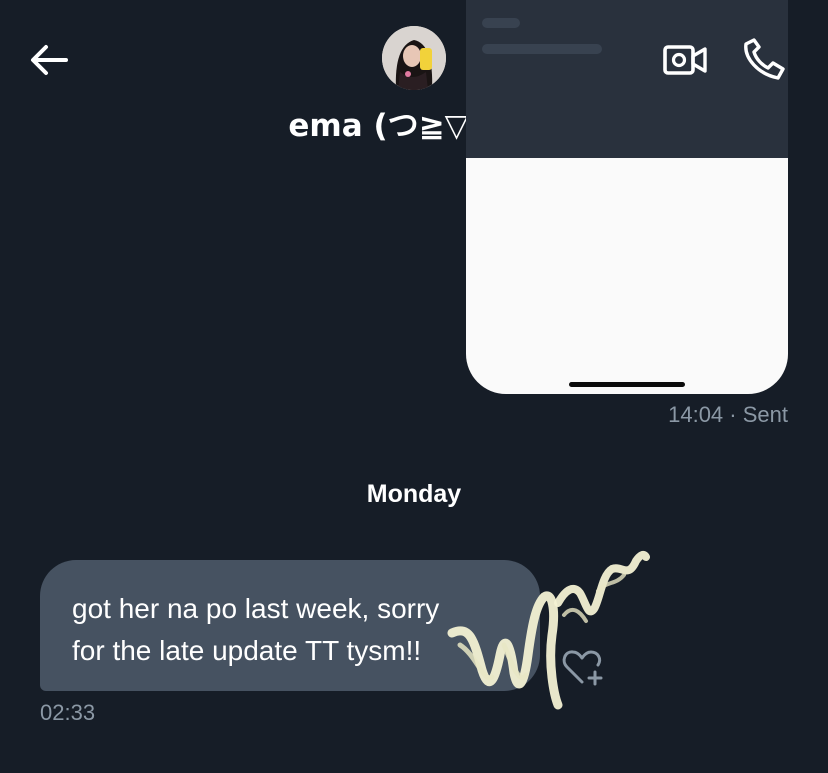 Image resolution: width=828 pixels, height=773 pixels. I want to click on video-call-button, so click(685, 60).